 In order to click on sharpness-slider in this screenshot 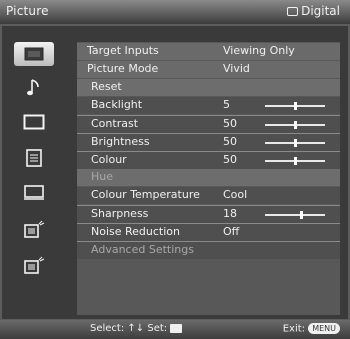, I will do `click(295, 215)`.